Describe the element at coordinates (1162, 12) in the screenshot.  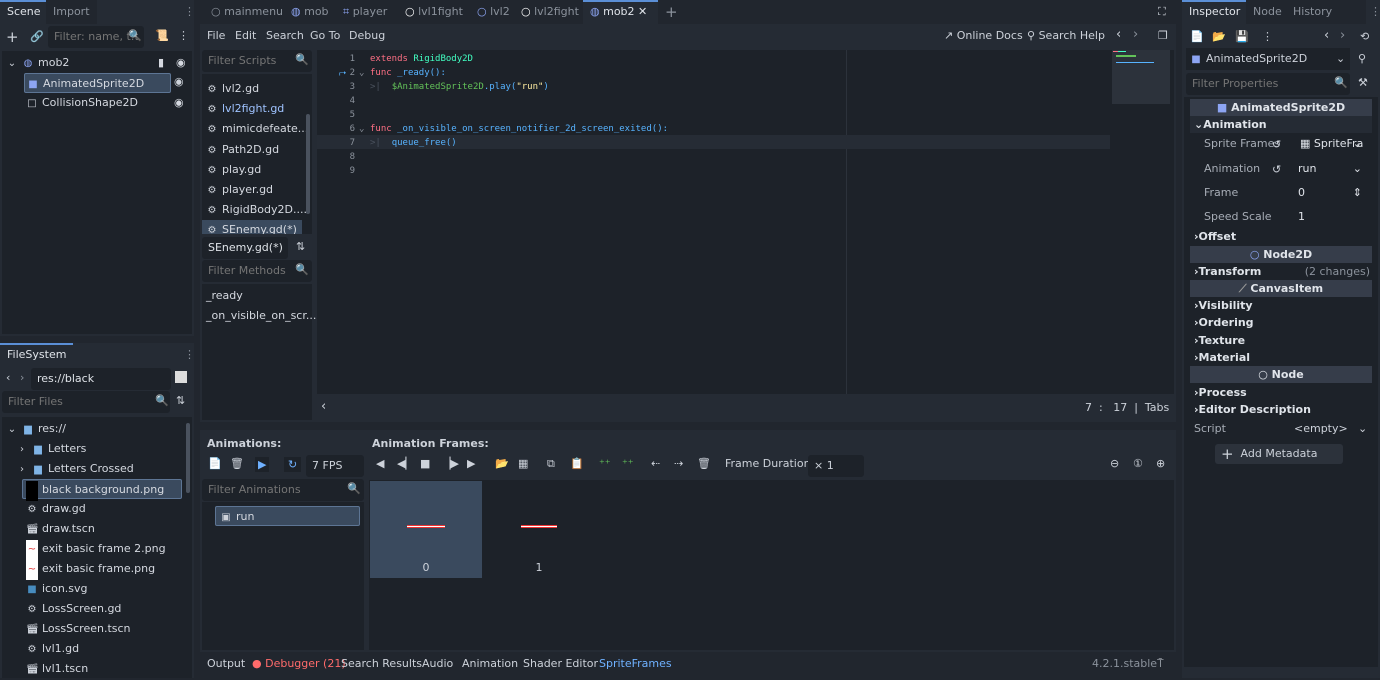
I see `distraction-free-icon: ⛶` at that location.